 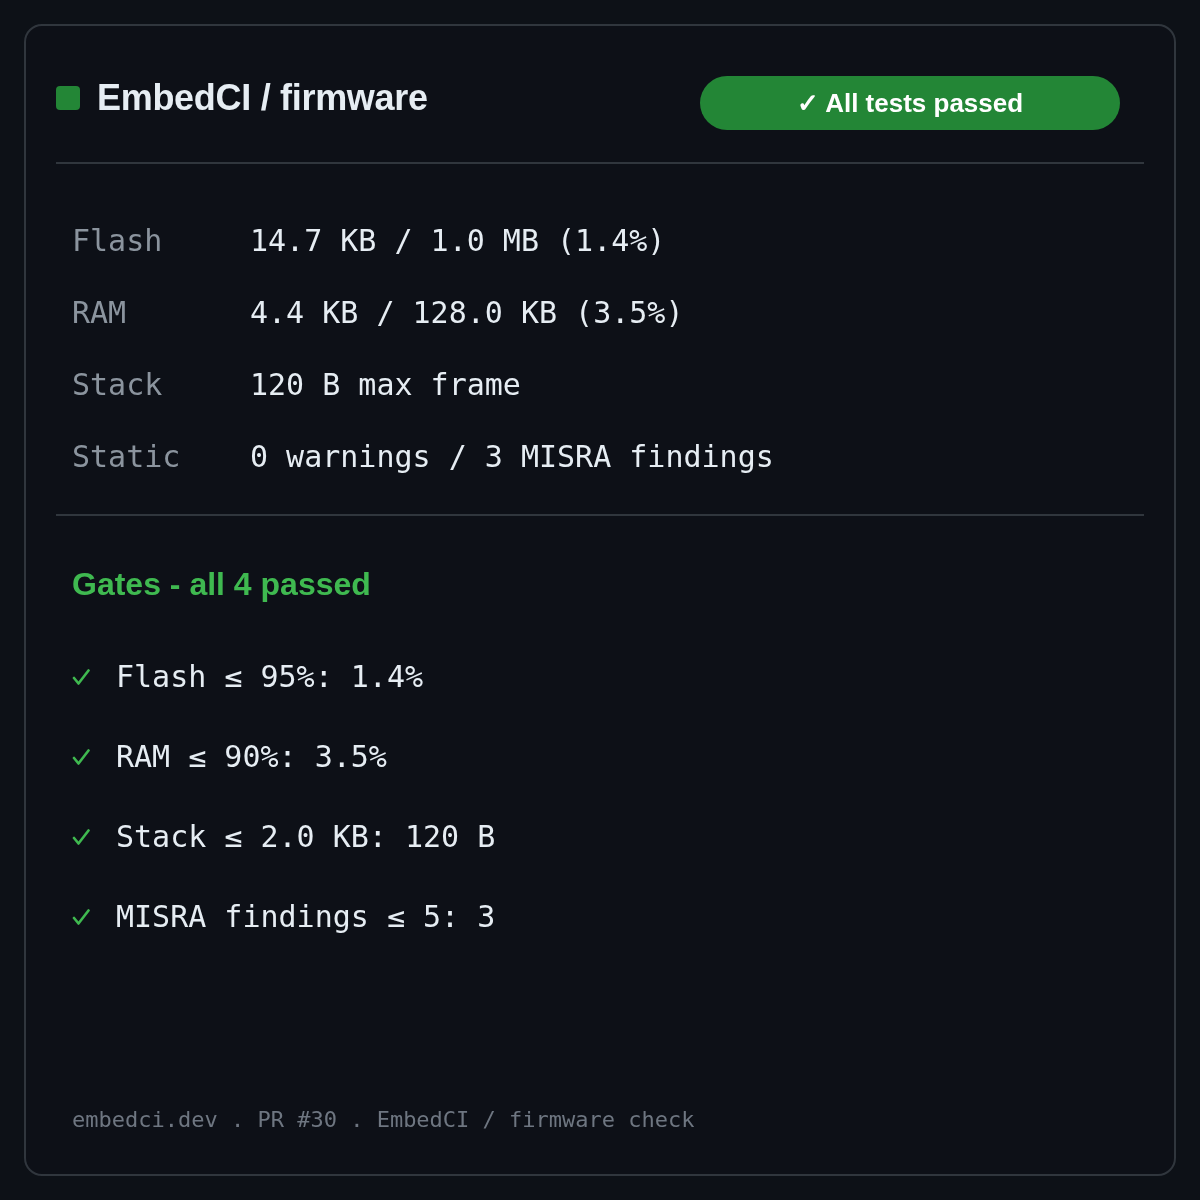 I want to click on footer-text: embedci.dev . PR #30 . EmbedCI / firmware check, so click(x=383, y=1120).